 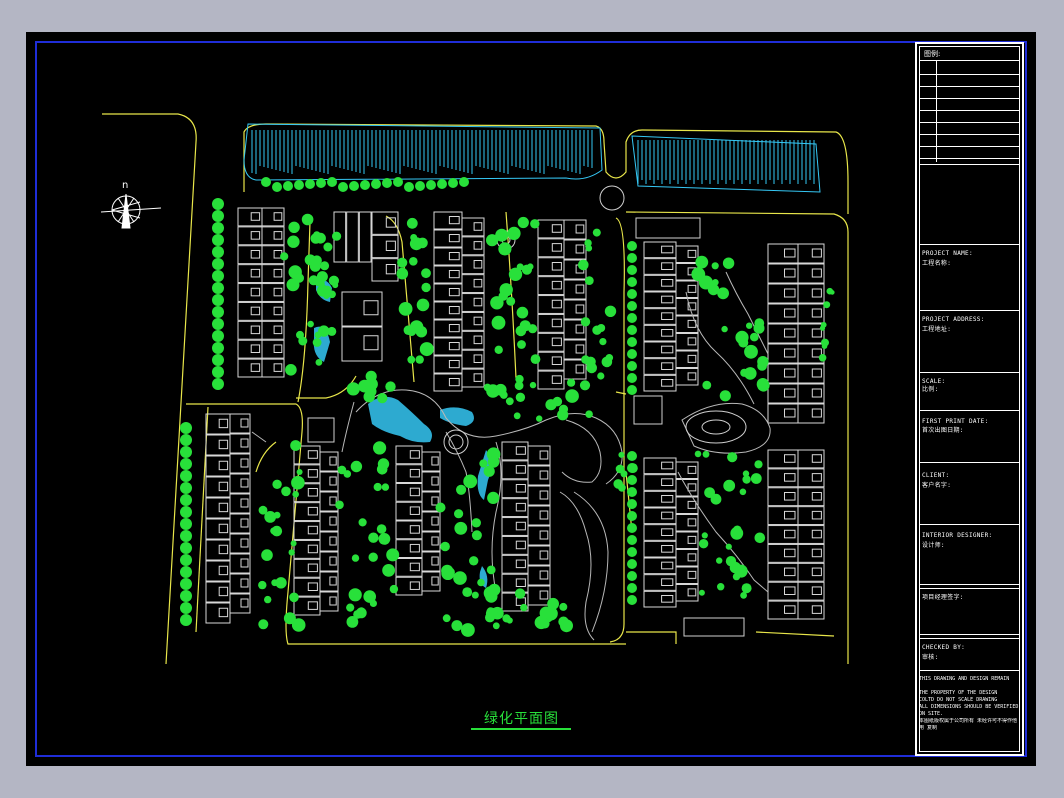 I want to click on note-line: 用 复制, so click(x=928, y=728).